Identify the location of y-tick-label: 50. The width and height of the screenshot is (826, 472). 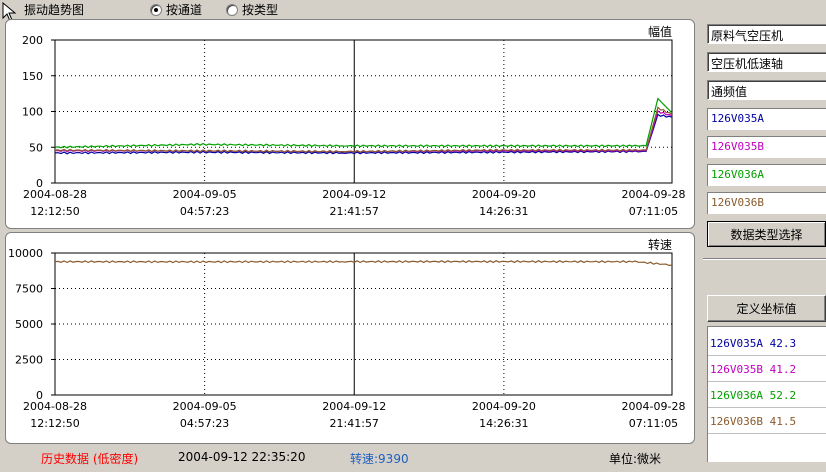
(36, 147).